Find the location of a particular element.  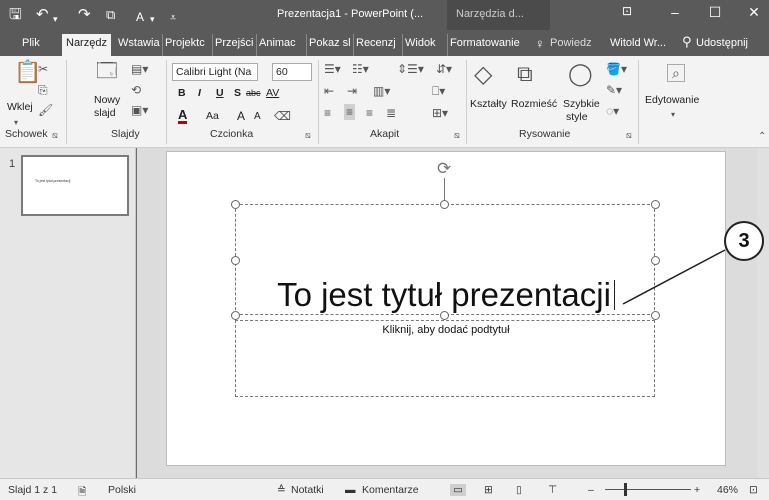

tab-slideshow: Pokaz sl is located at coordinates (328, 45).